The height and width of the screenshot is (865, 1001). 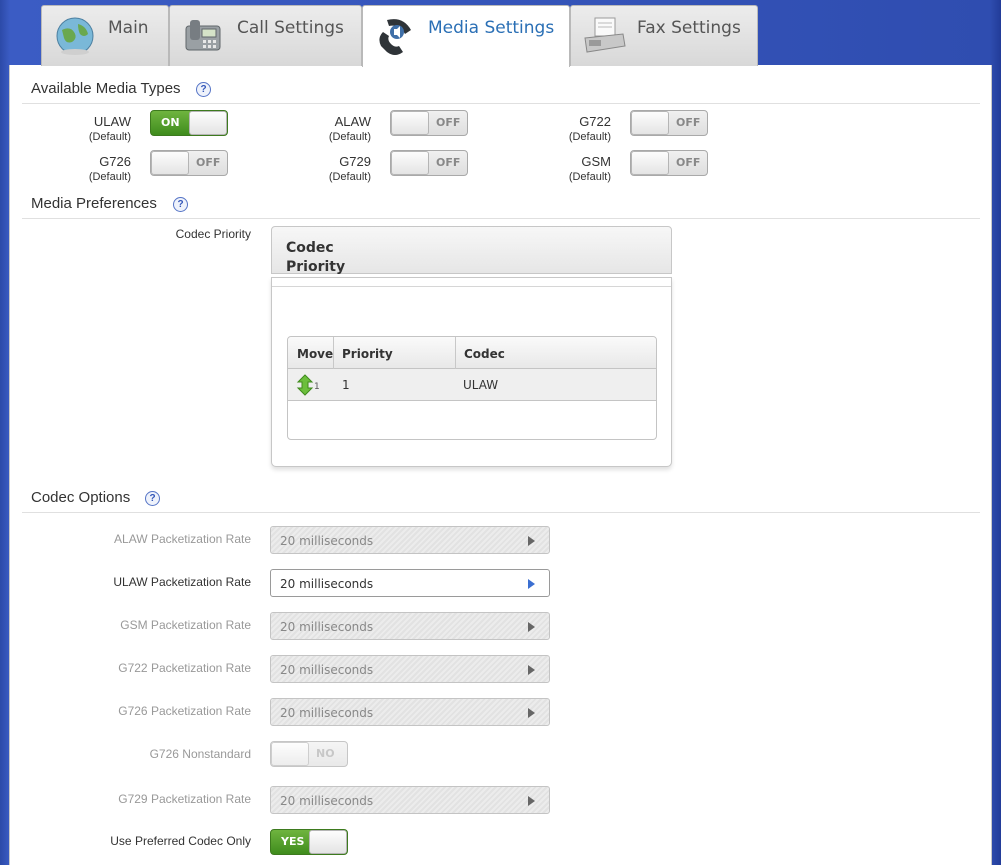 I want to click on fax-machine-icon, so click(x=604, y=35).